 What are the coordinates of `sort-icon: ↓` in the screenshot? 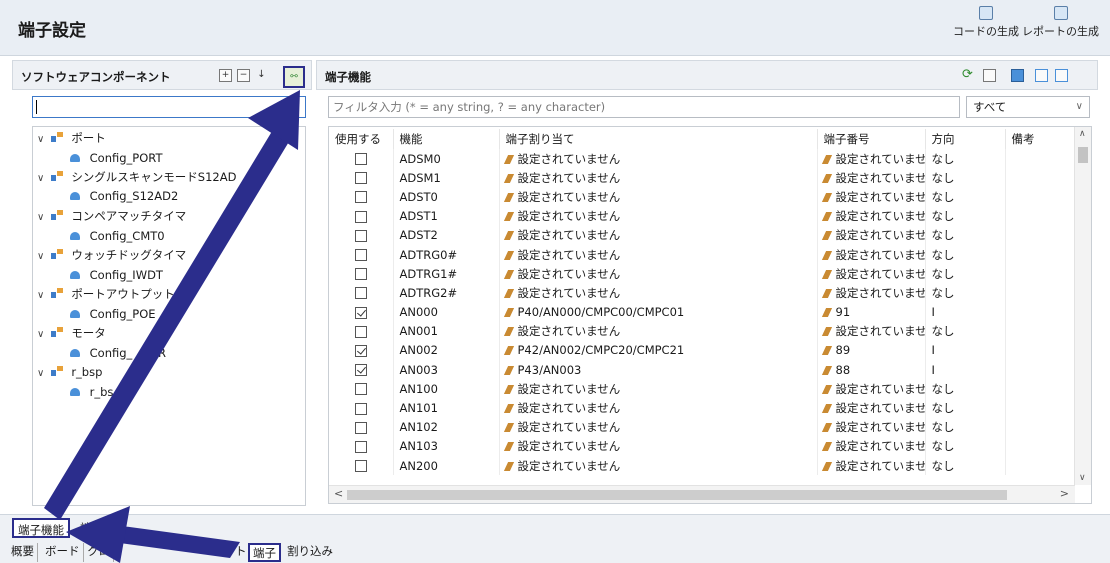 It's located at (261, 75).